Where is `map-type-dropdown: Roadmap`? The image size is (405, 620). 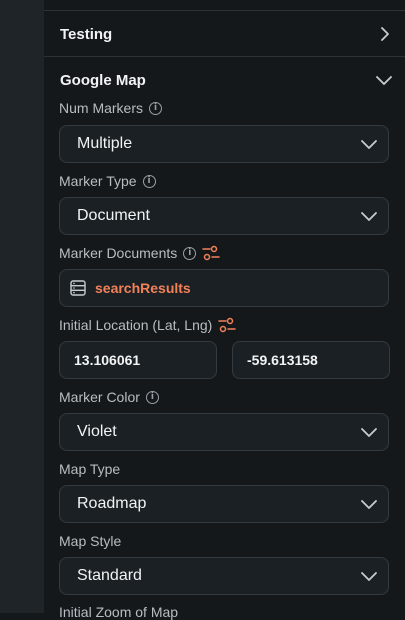 map-type-dropdown: Roadmap is located at coordinates (224, 504).